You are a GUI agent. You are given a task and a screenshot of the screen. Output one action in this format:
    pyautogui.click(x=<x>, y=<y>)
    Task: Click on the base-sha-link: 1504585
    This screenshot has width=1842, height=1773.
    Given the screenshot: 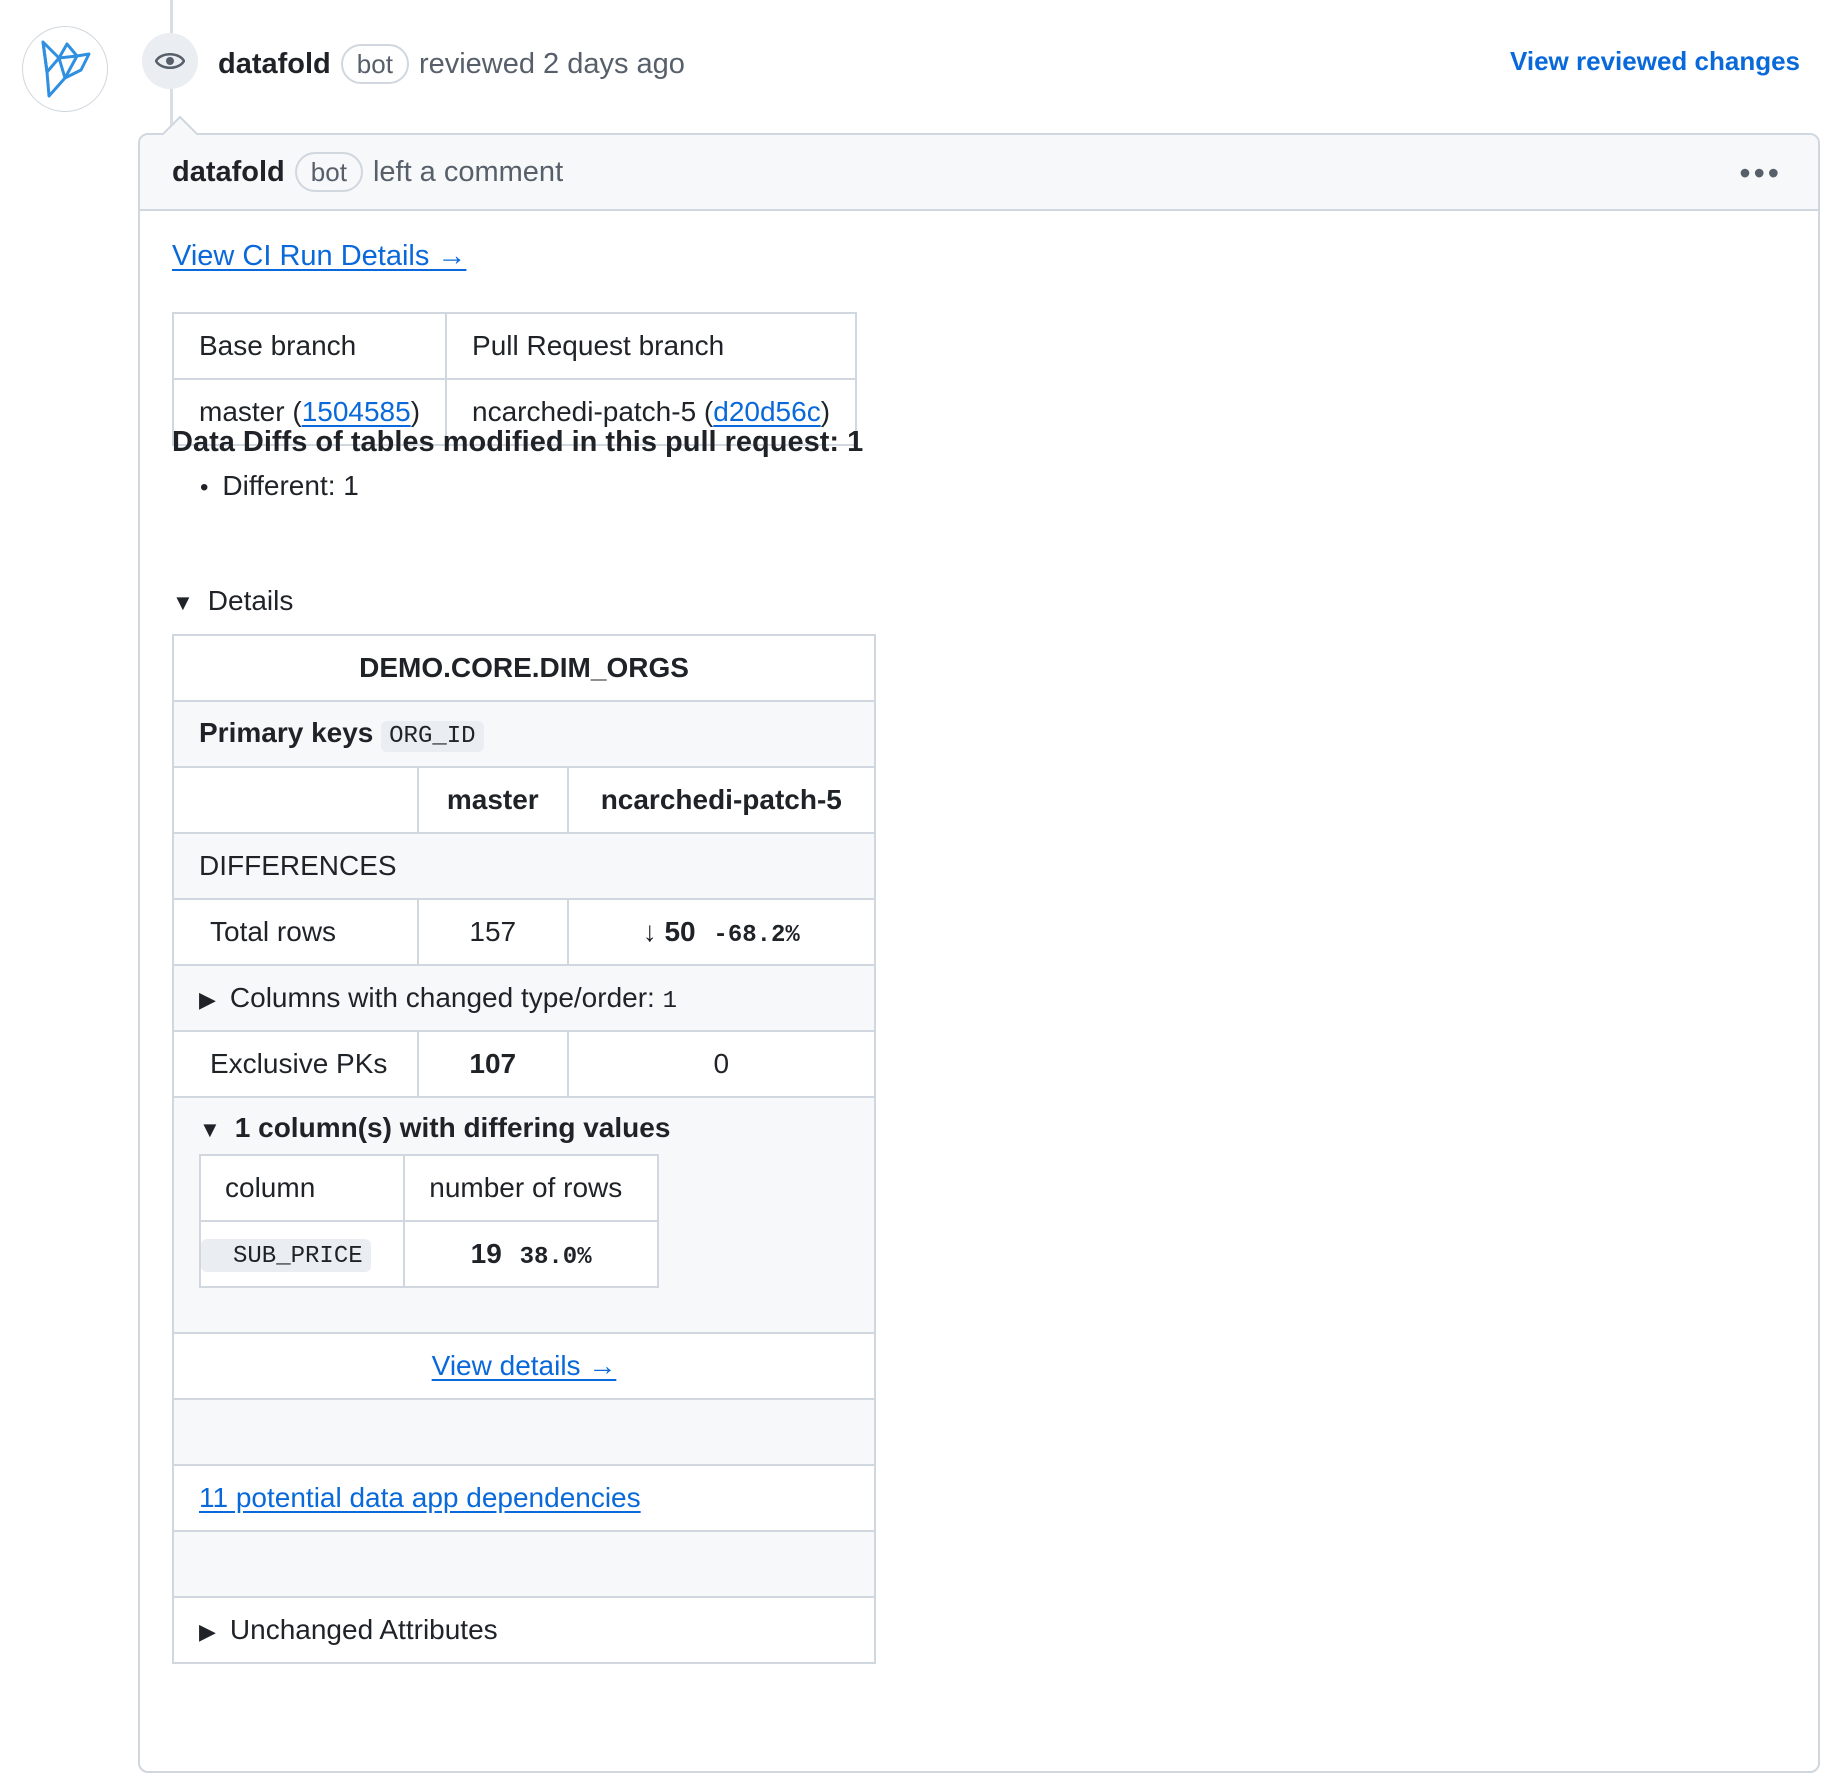 What is the action you would take?
    pyautogui.click(x=356, y=411)
    